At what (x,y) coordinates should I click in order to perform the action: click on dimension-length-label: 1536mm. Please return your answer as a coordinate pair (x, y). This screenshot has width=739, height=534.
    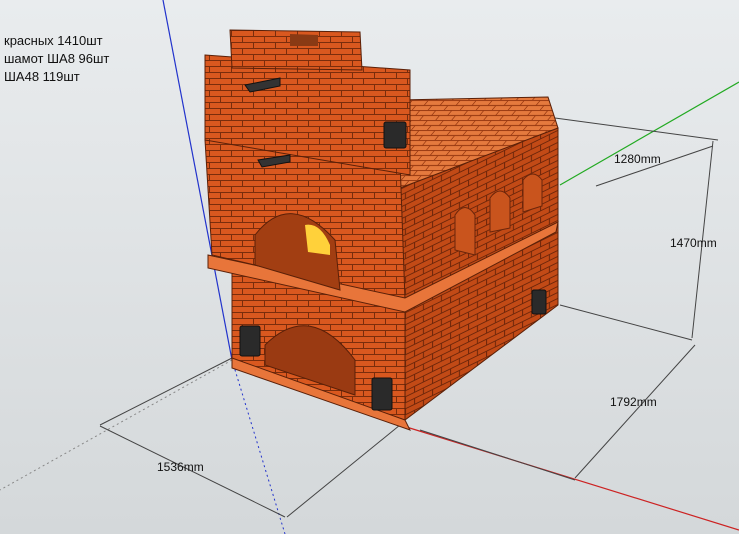
    Looking at the image, I should click on (180, 467).